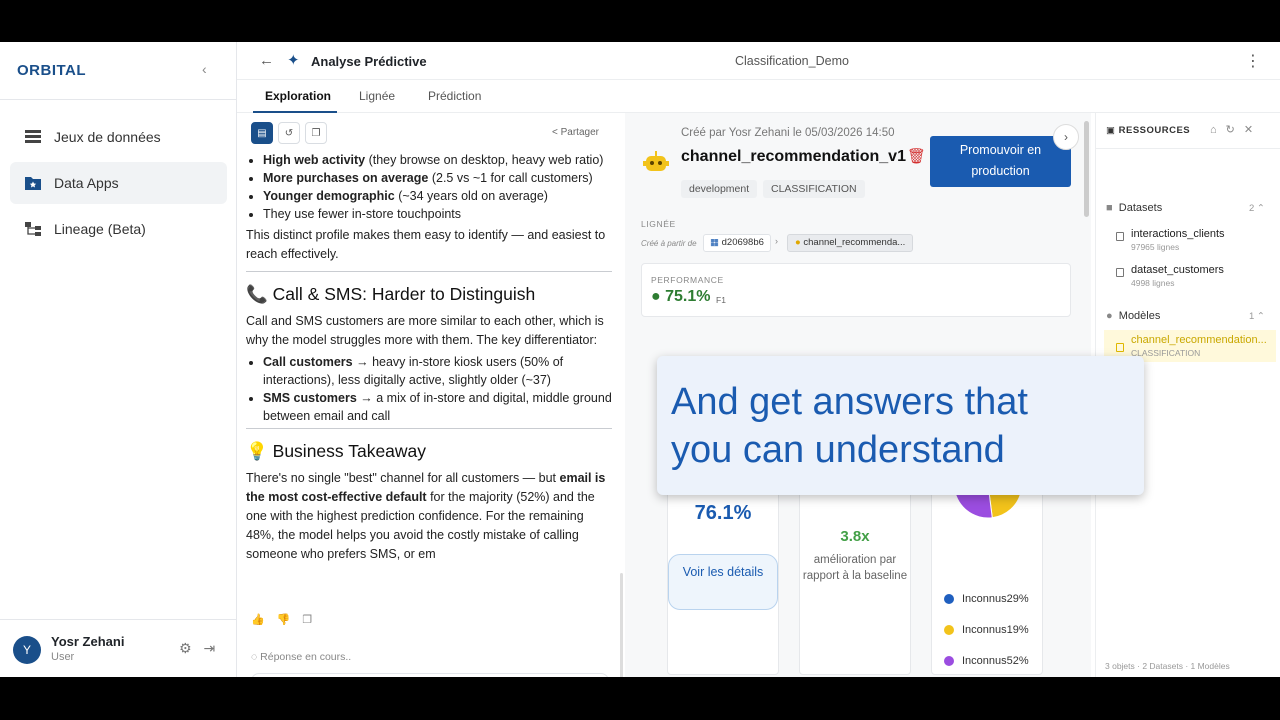 This screenshot has height=720, width=1280. What do you see at coordinates (658, 224) in the screenshot?
I see `lineage-label: LIGNÉE` at bounding box center [658, 224].